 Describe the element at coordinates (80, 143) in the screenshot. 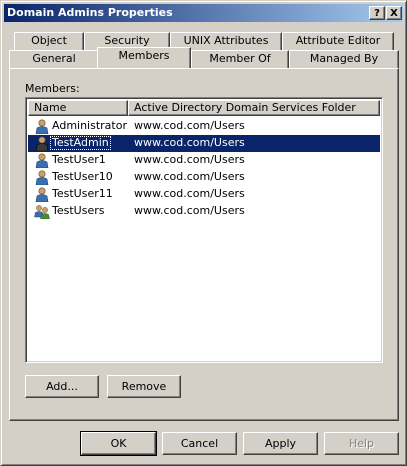

I see `member-name: TestAdmin` at that location.